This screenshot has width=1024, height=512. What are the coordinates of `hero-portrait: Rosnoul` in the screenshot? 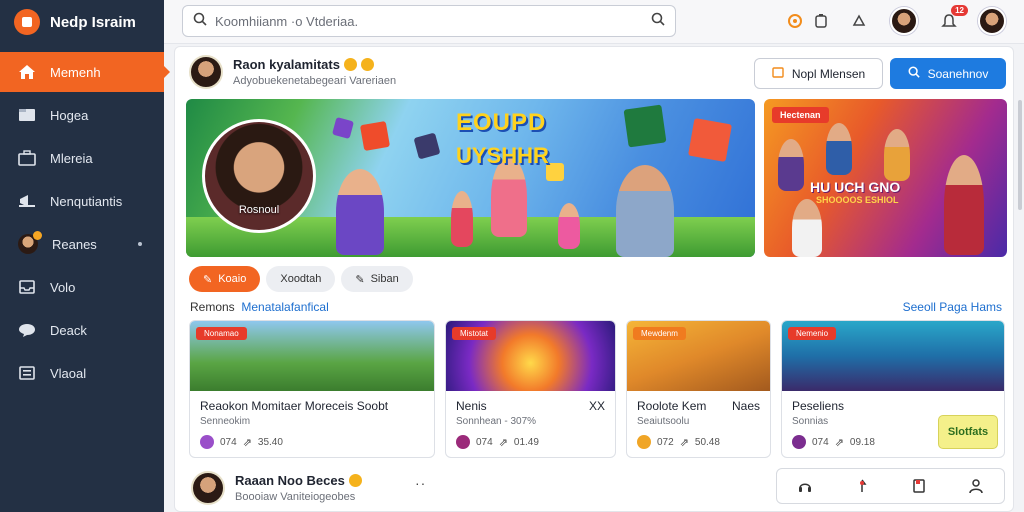 It's located at (259, 176).